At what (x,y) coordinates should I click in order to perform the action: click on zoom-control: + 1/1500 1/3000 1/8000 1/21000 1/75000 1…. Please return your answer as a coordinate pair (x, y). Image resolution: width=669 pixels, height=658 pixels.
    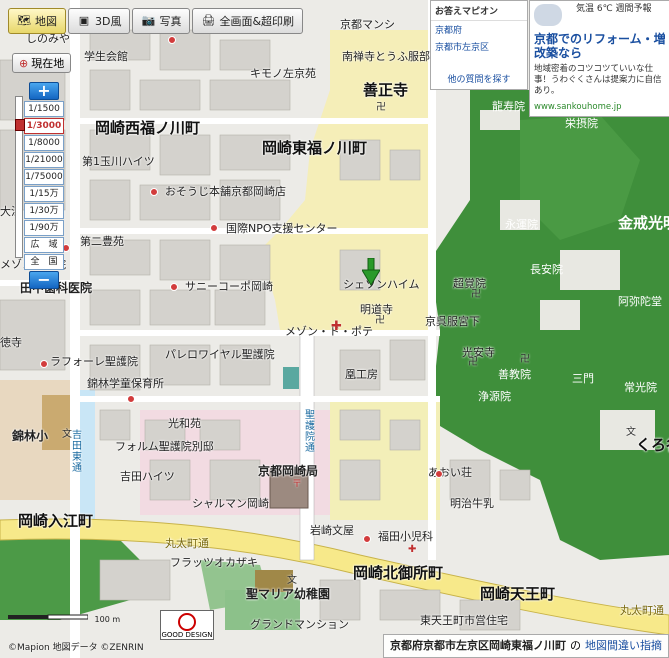
    Looking at the image, I should click on (41, 185).